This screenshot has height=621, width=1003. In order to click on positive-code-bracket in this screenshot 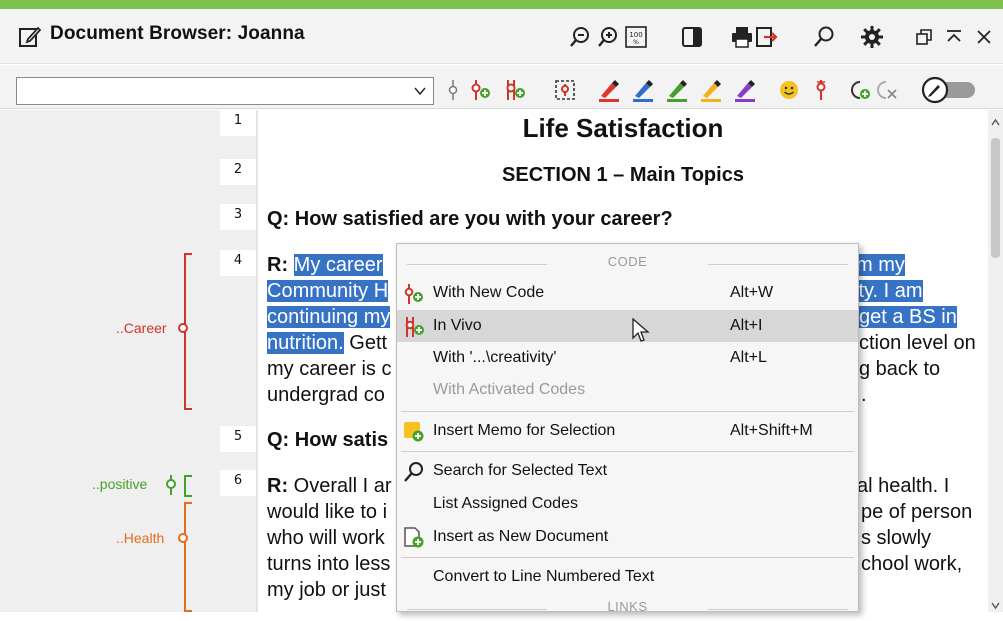, I will do `click(188, 486)`.